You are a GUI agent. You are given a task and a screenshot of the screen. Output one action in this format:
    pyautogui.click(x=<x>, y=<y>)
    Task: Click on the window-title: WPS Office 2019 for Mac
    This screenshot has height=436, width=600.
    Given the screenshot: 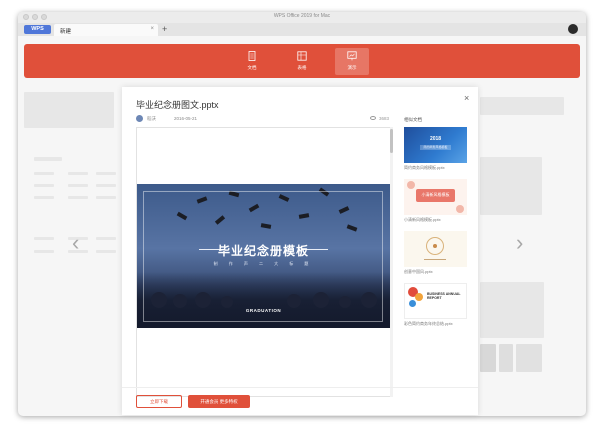 What is the action you would take?
    pyautogui.click(x=302, y=16)
    